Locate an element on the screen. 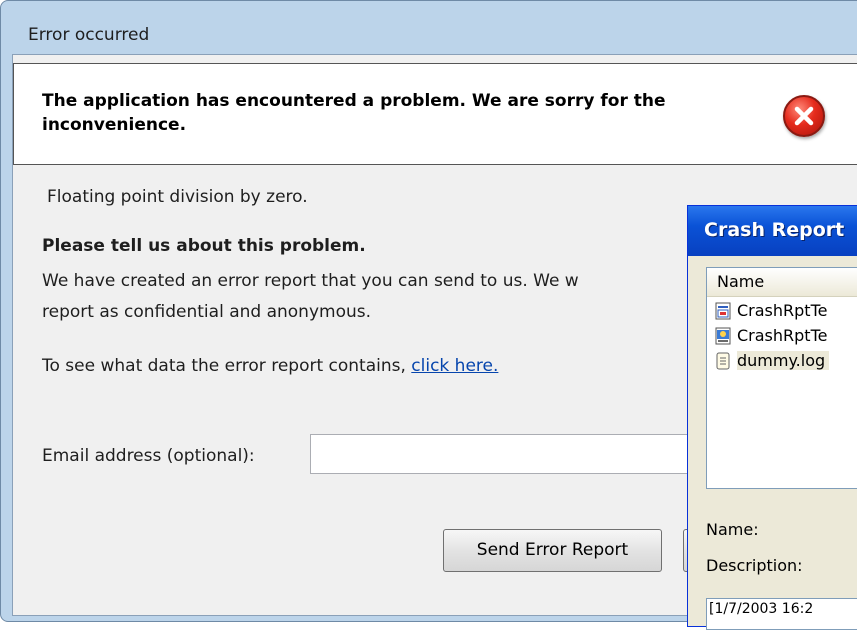 Image resolution: width=857 pixels, height=630 pixels. email-input is located at coordinates (510, 454).